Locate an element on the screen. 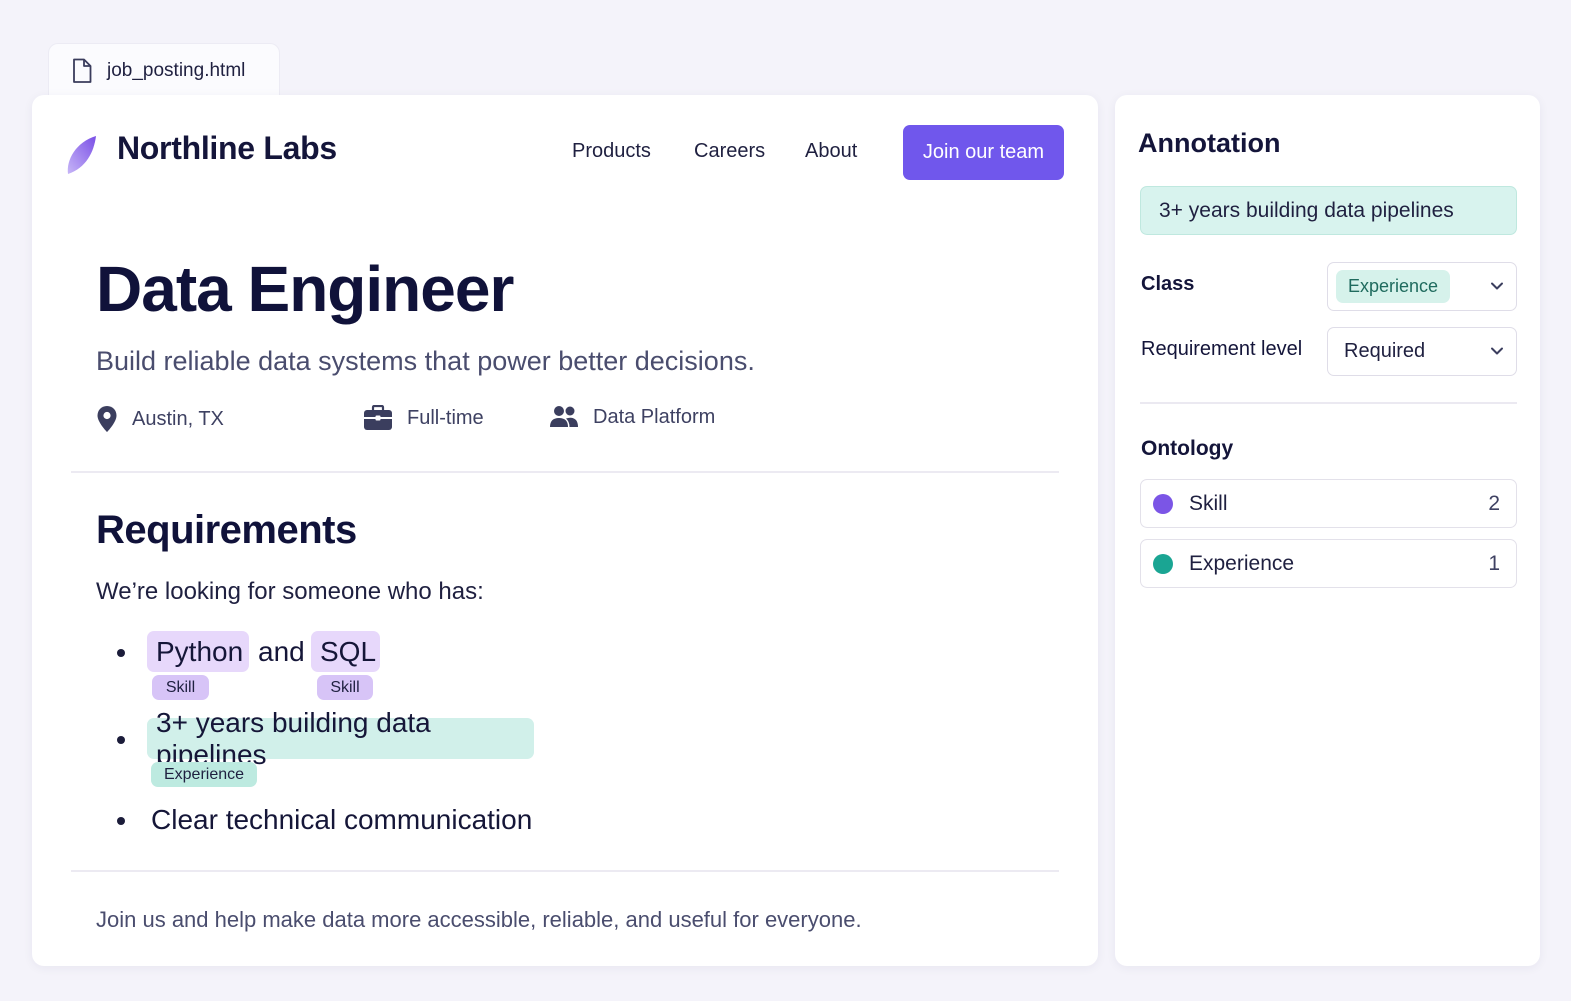 Image resolution: width=1571 pixels, height=1001 pixels. meta-location-text: Austin, TX is located at coordinates (178, 418).